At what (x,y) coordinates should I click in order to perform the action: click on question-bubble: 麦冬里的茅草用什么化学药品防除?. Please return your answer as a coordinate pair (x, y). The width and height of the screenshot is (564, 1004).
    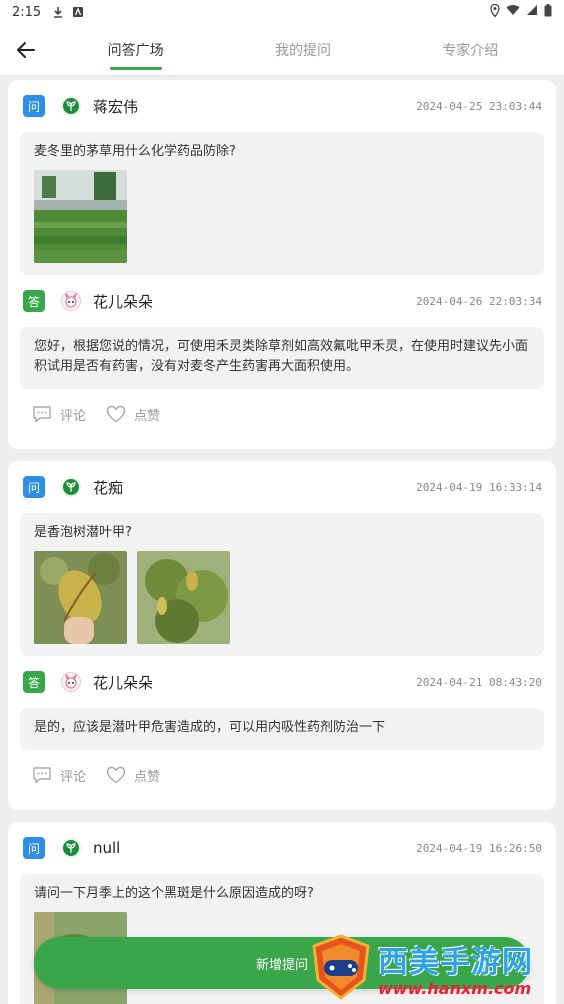
    Looking at the image, I should click on (282, 203).